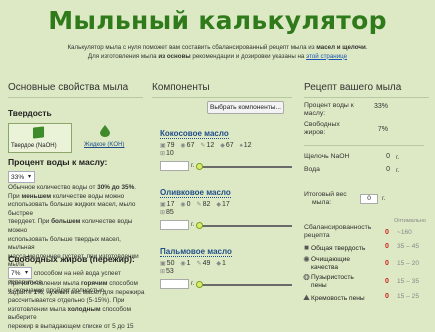  I want to click on oil-stats2-palm: ⊞53, so click(167, 271).